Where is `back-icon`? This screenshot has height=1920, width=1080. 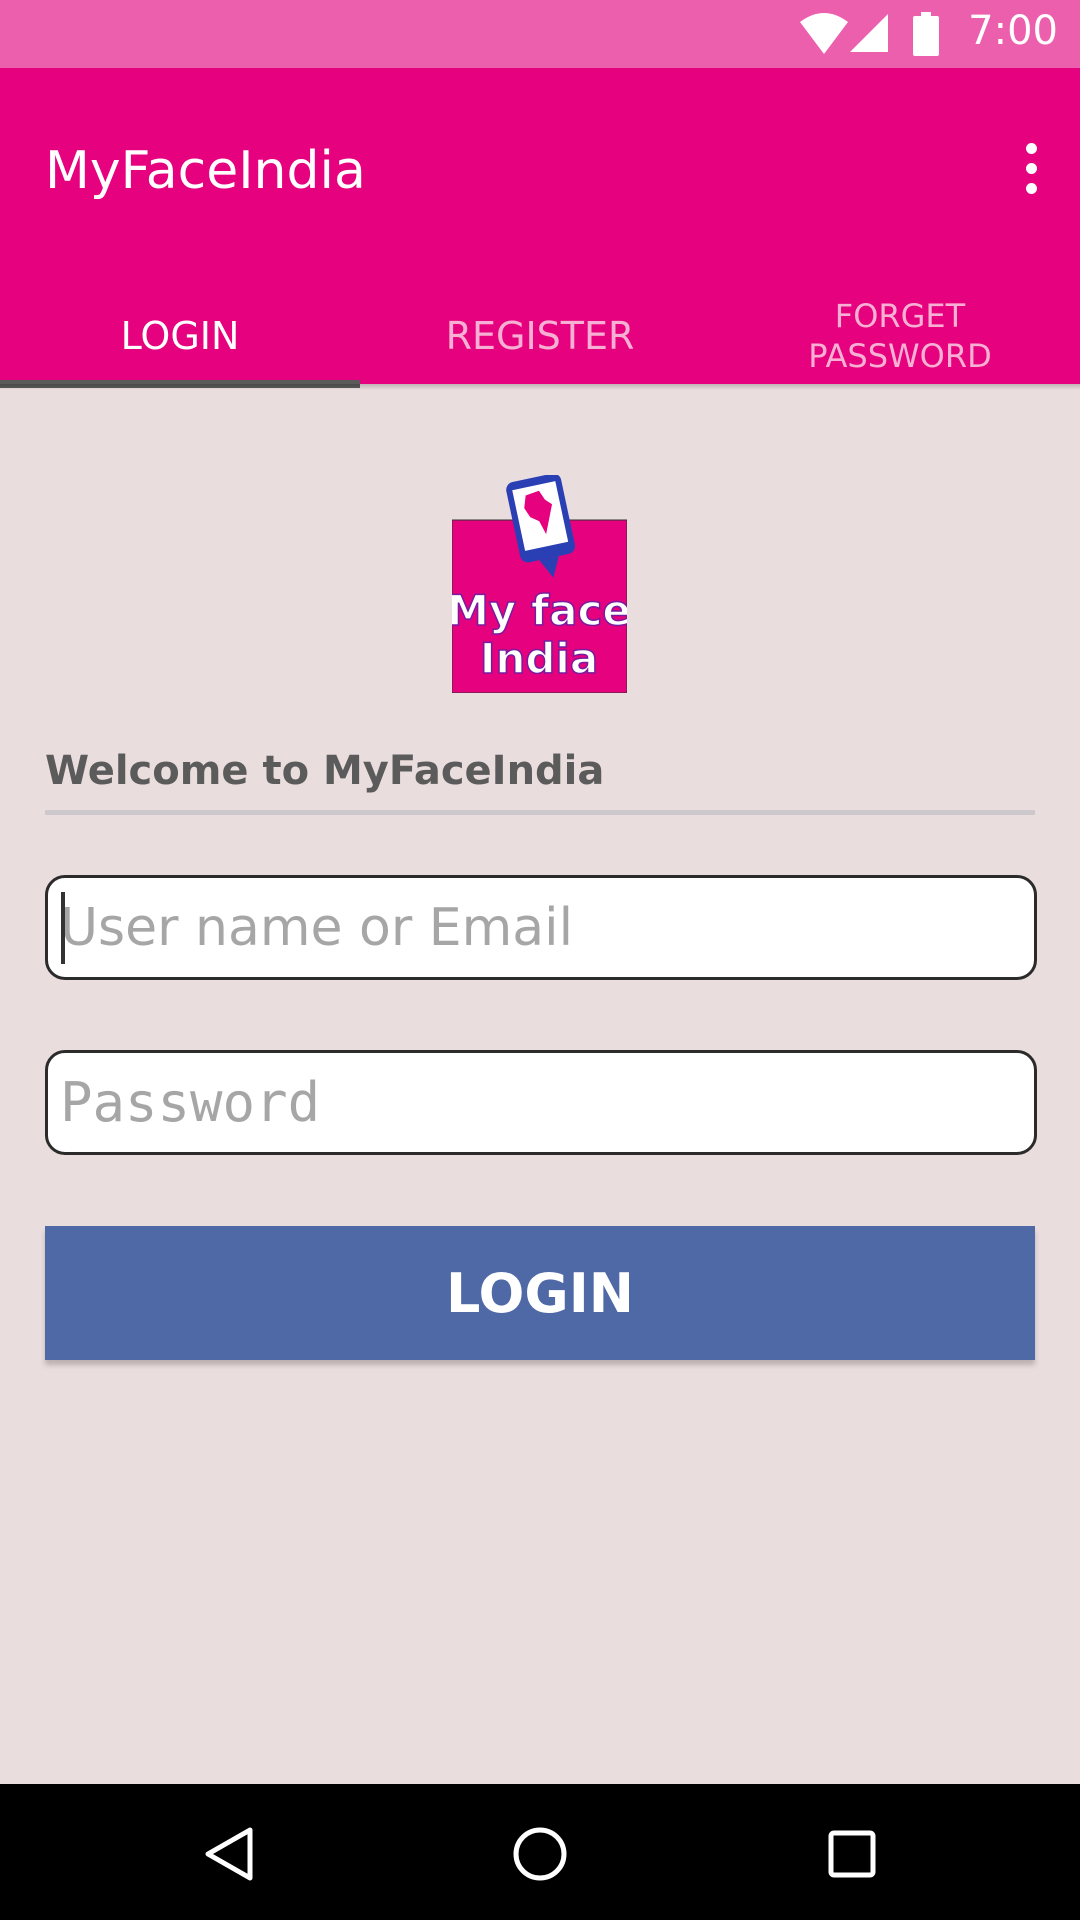 back-icon is located at coordinates (230, 1854).